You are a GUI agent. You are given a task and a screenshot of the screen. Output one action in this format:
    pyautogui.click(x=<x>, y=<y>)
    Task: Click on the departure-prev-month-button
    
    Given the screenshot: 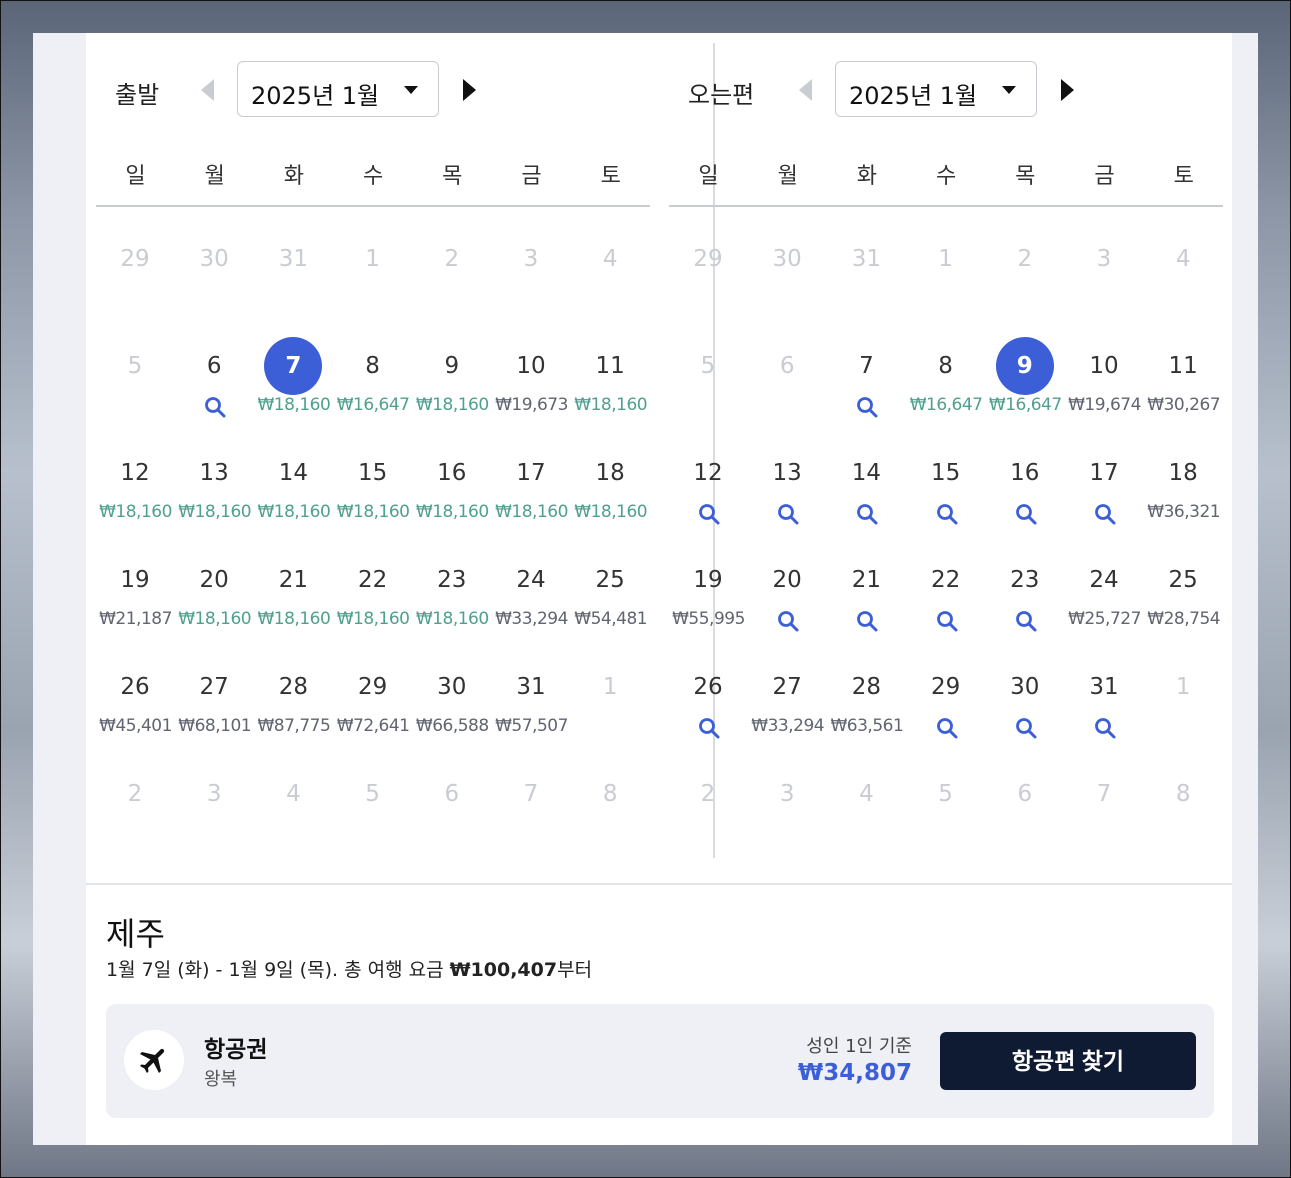 What is the action you would take?
    pyautogui.click(x=207, y=89)
    